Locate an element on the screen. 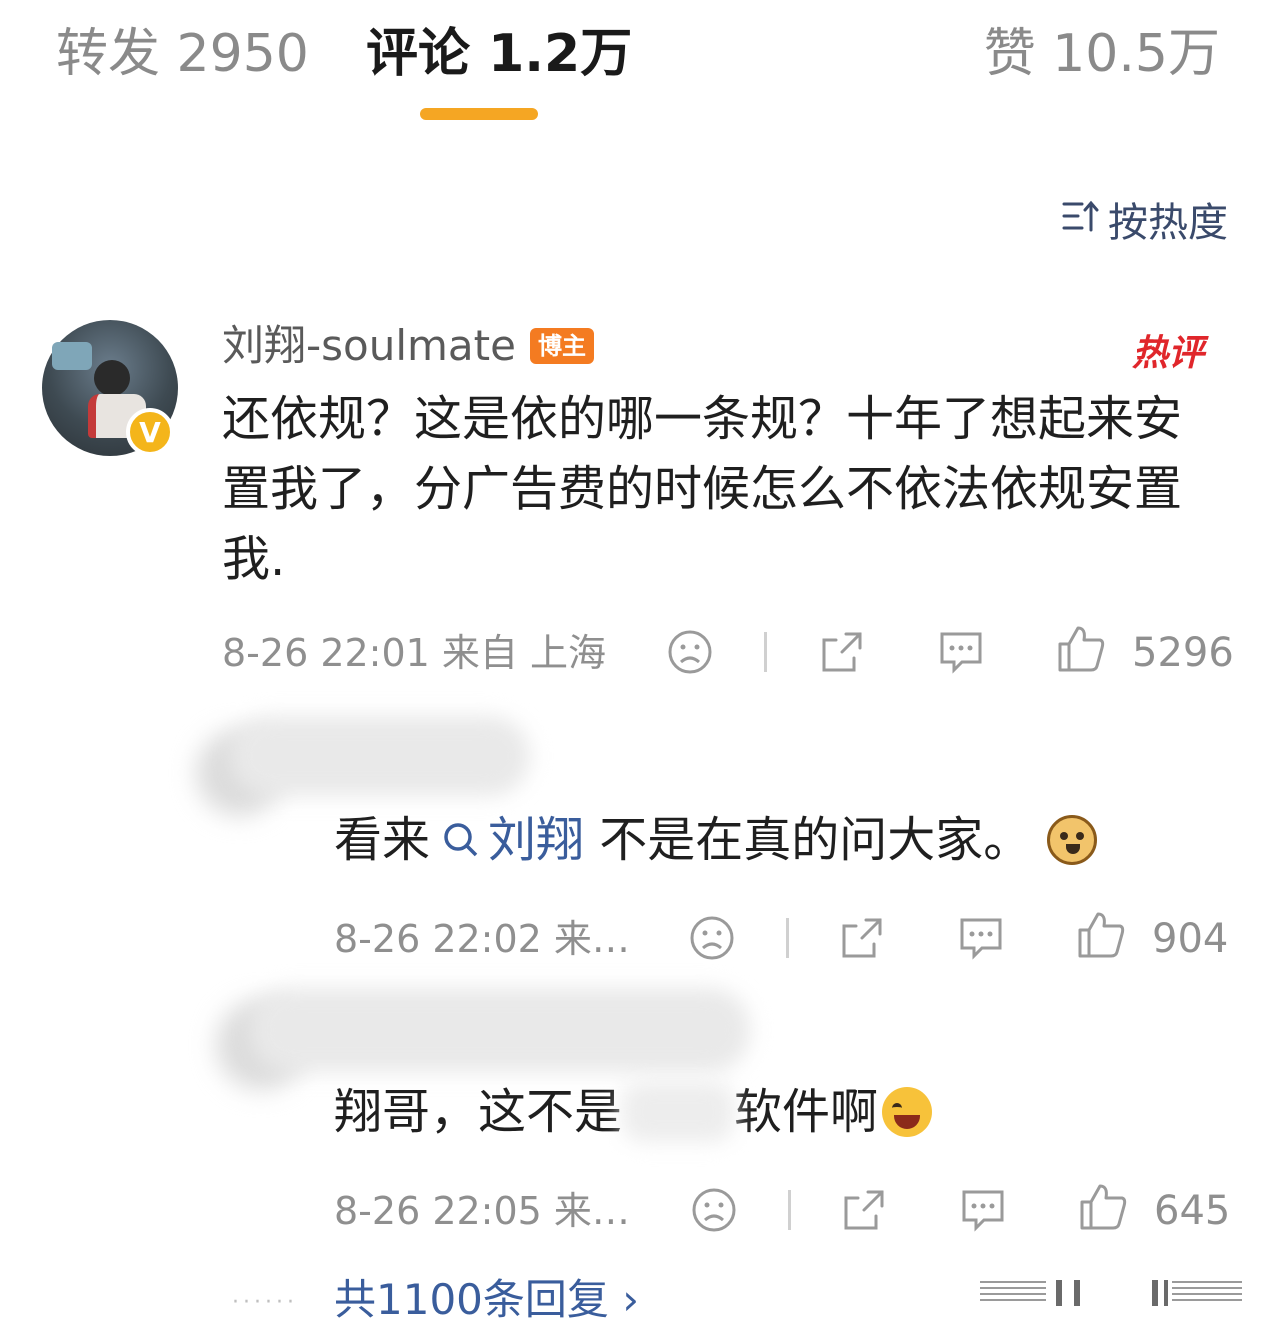 The width and height of the screenshot is (1272, 1334). redacted-text-blur is located at coordinates (678, 1112).